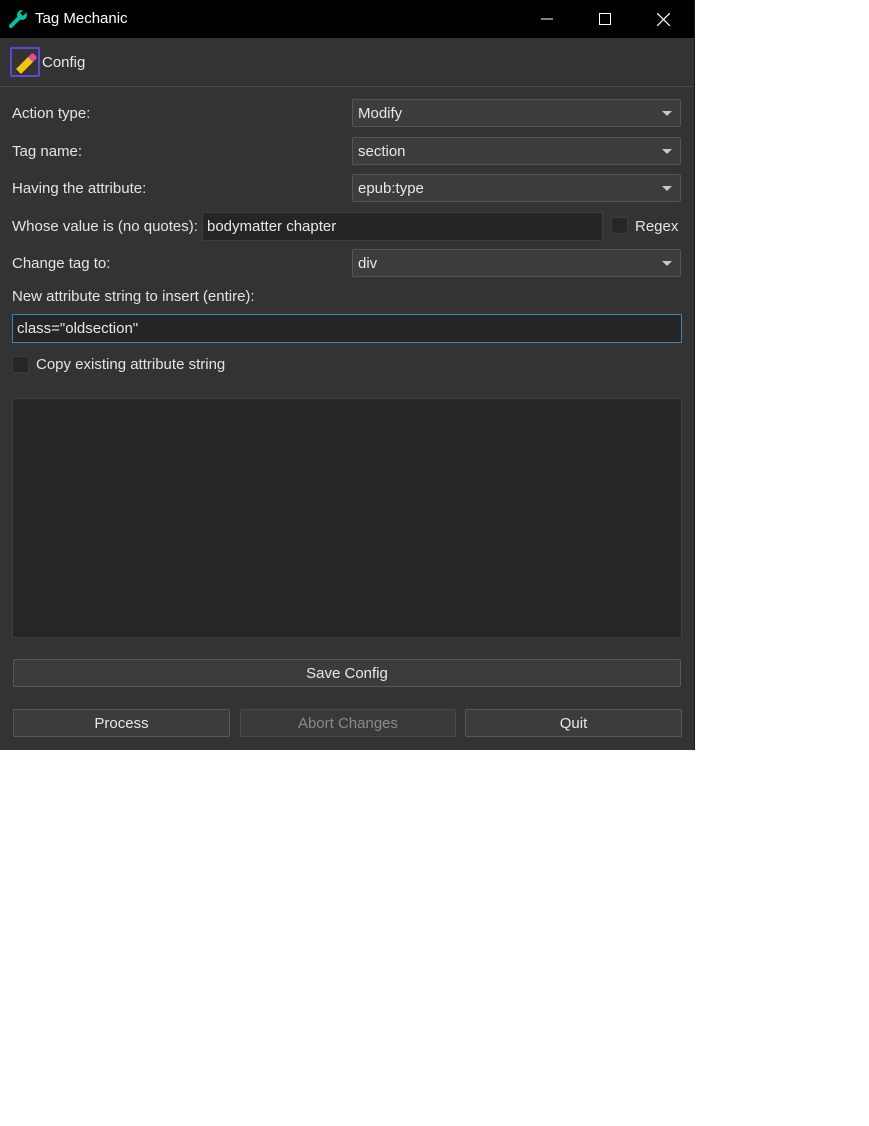 Image resolution: width=869 pixels, height=1126 pixels. I want to click on close-icon, so click(663, 19).